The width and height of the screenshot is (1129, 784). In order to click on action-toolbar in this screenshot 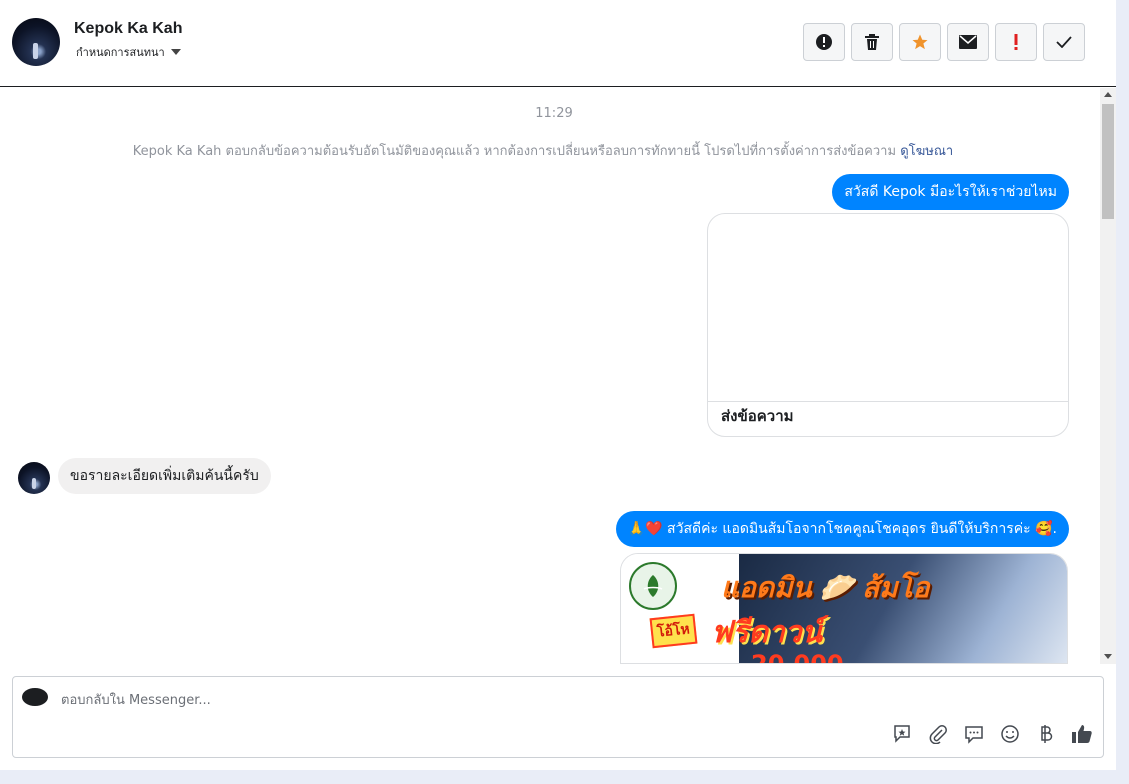, I will do `click(944, 42)`.